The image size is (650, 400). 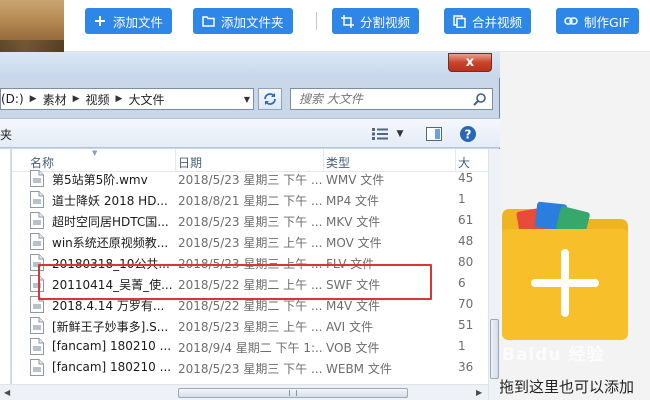 What do you see at coordinates (376, 21) in the screenshot?
I see `split-video-button: 分割视频` at bounding box center [376, 21].